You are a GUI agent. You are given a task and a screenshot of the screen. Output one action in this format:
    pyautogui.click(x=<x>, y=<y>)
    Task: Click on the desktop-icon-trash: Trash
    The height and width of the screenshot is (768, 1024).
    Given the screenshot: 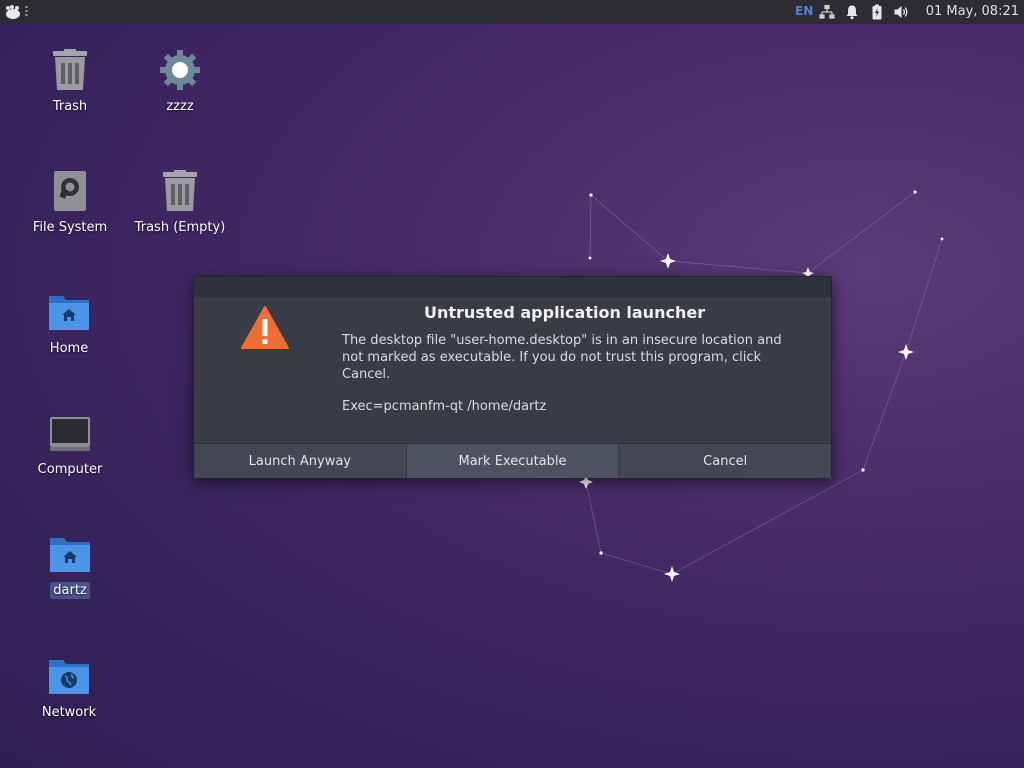 What is the action you would take?
    pyautogui.click(x=70, y=81)
    